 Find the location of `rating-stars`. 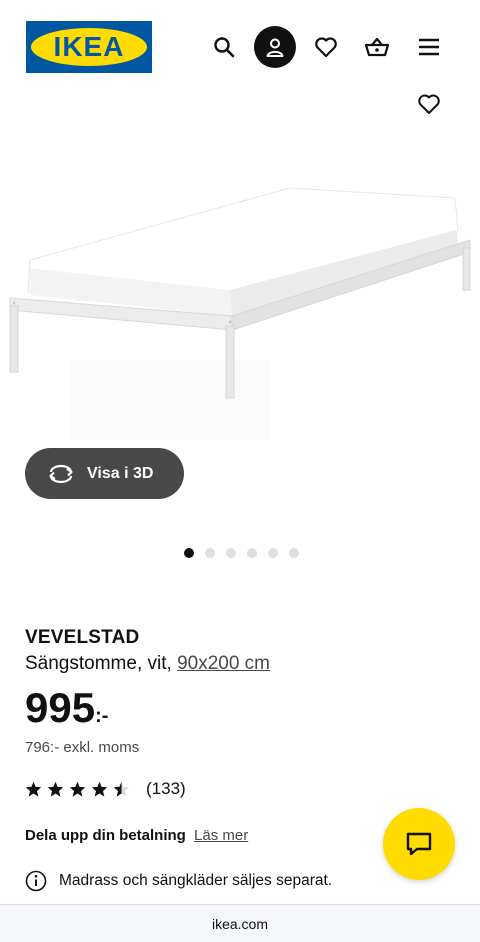

rating-stars is located at coordinates (77, 789).